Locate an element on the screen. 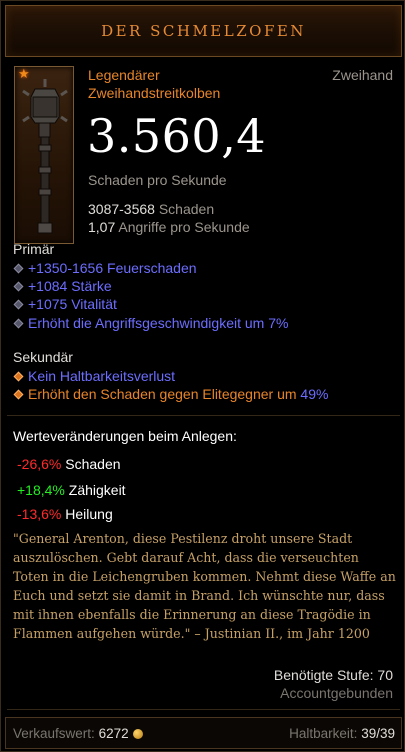  stat-change-row: +18,4% Zähigkeit is located at coordinates (71, 490).